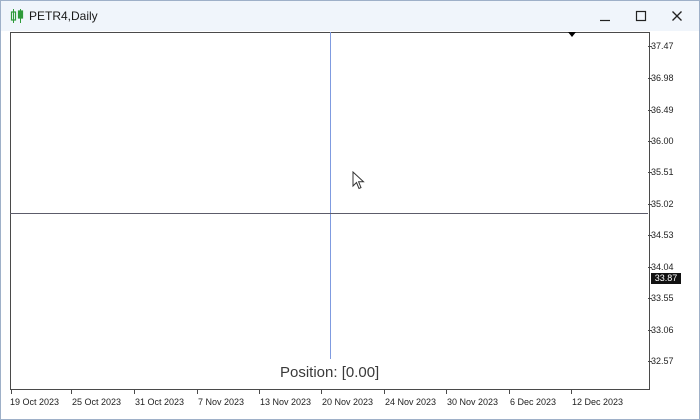  What do you see at coordinates (330, 195) in the screenshot?
I see `crosshair-vertical-line` at bounding box center [330, 195].